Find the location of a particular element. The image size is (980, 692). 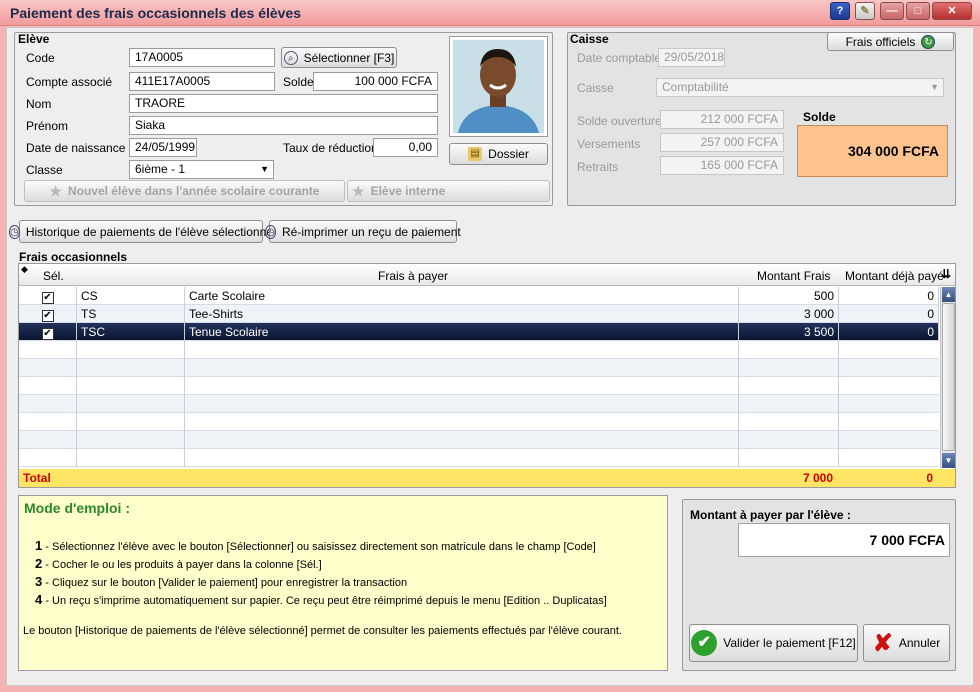

row-montant: 3 000 is located at coordinates (789, 314).